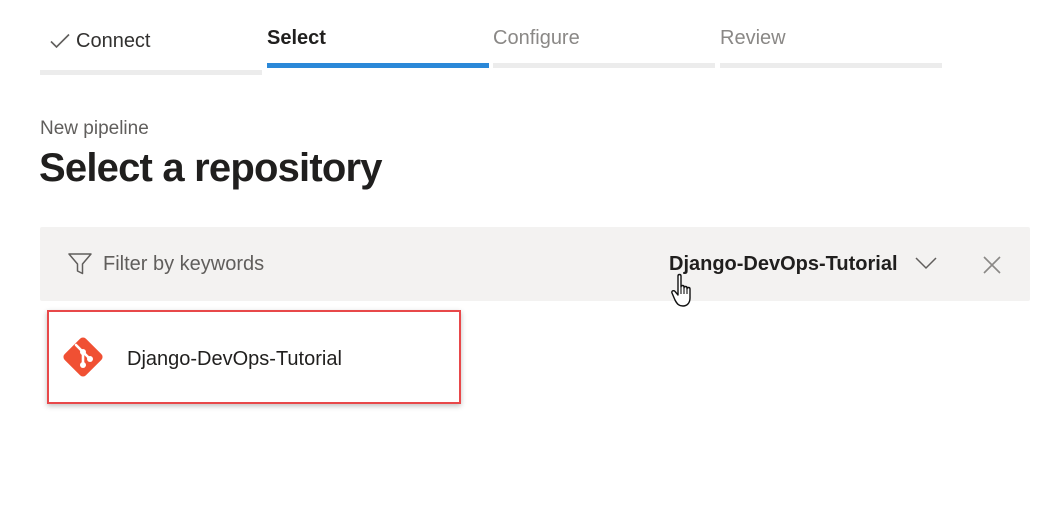 This screenshot has width=1059, height=514. Describe the element at coordinates (211, 168) in the screenshot. I see `page-title: Select a repository` at that location.